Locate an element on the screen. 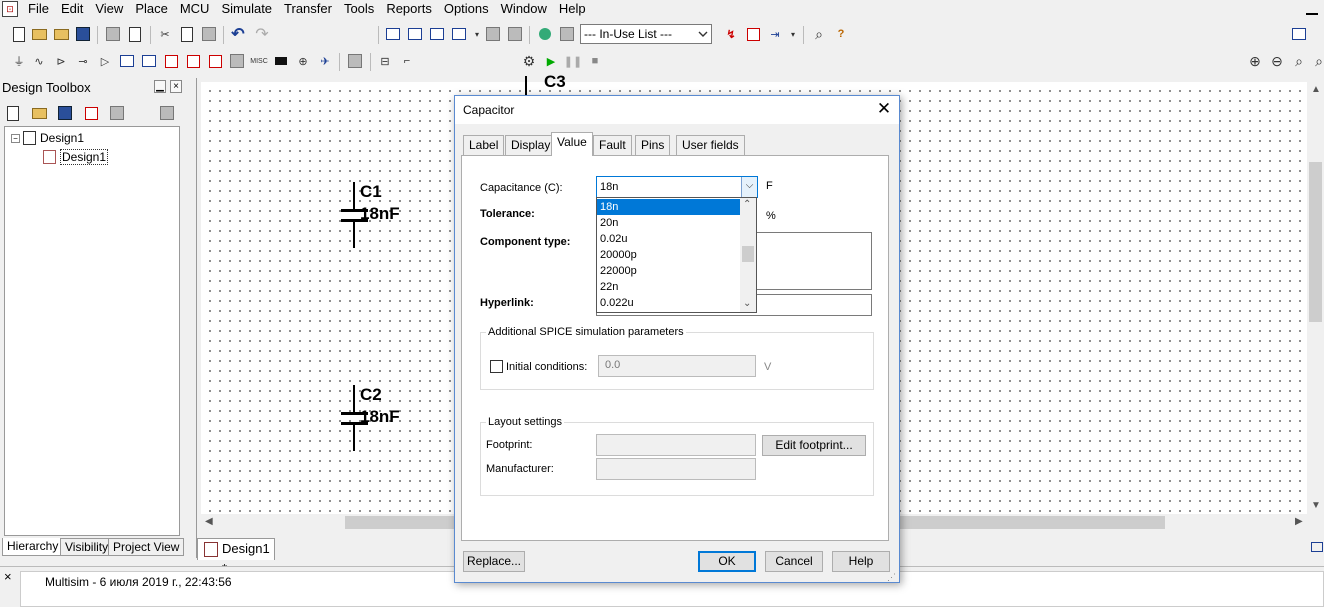 This screenshot has width=1324, height=607. tab-visibility: Visibility is located at coordinates (87, 547).